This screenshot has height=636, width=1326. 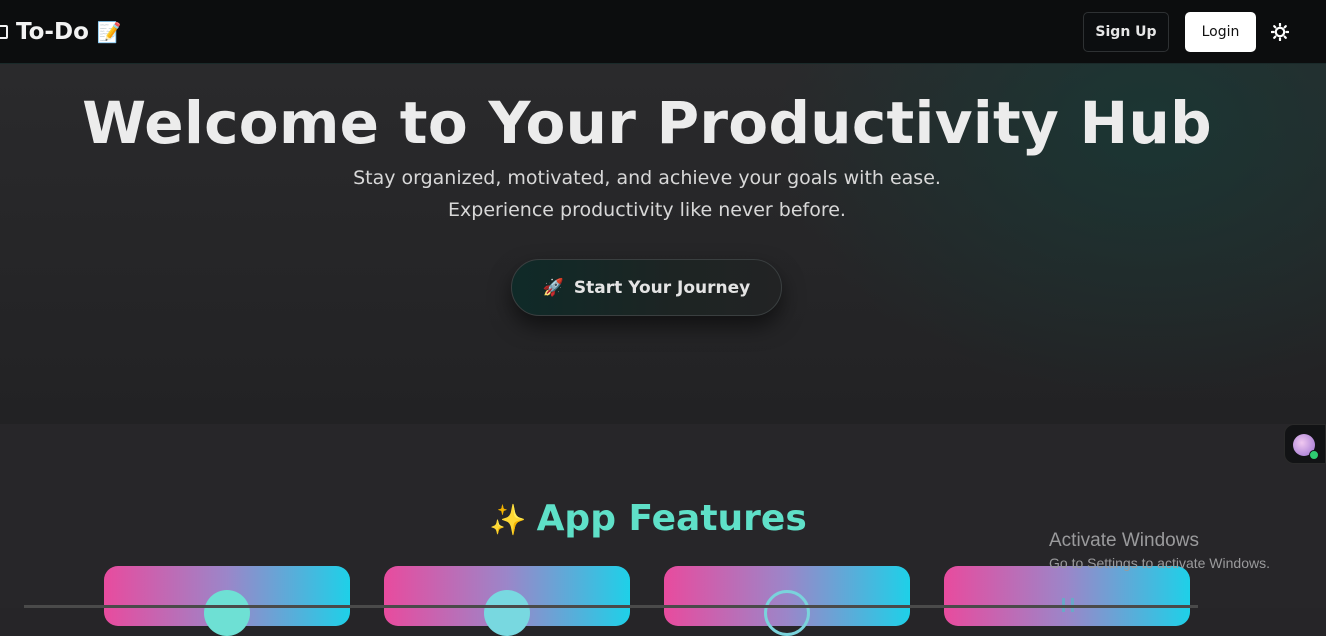 What do you see at coordinates (1124, 540) in the screenshot?
I see `watermark-title: Activate Windows` at bounding box center [1124, 540].